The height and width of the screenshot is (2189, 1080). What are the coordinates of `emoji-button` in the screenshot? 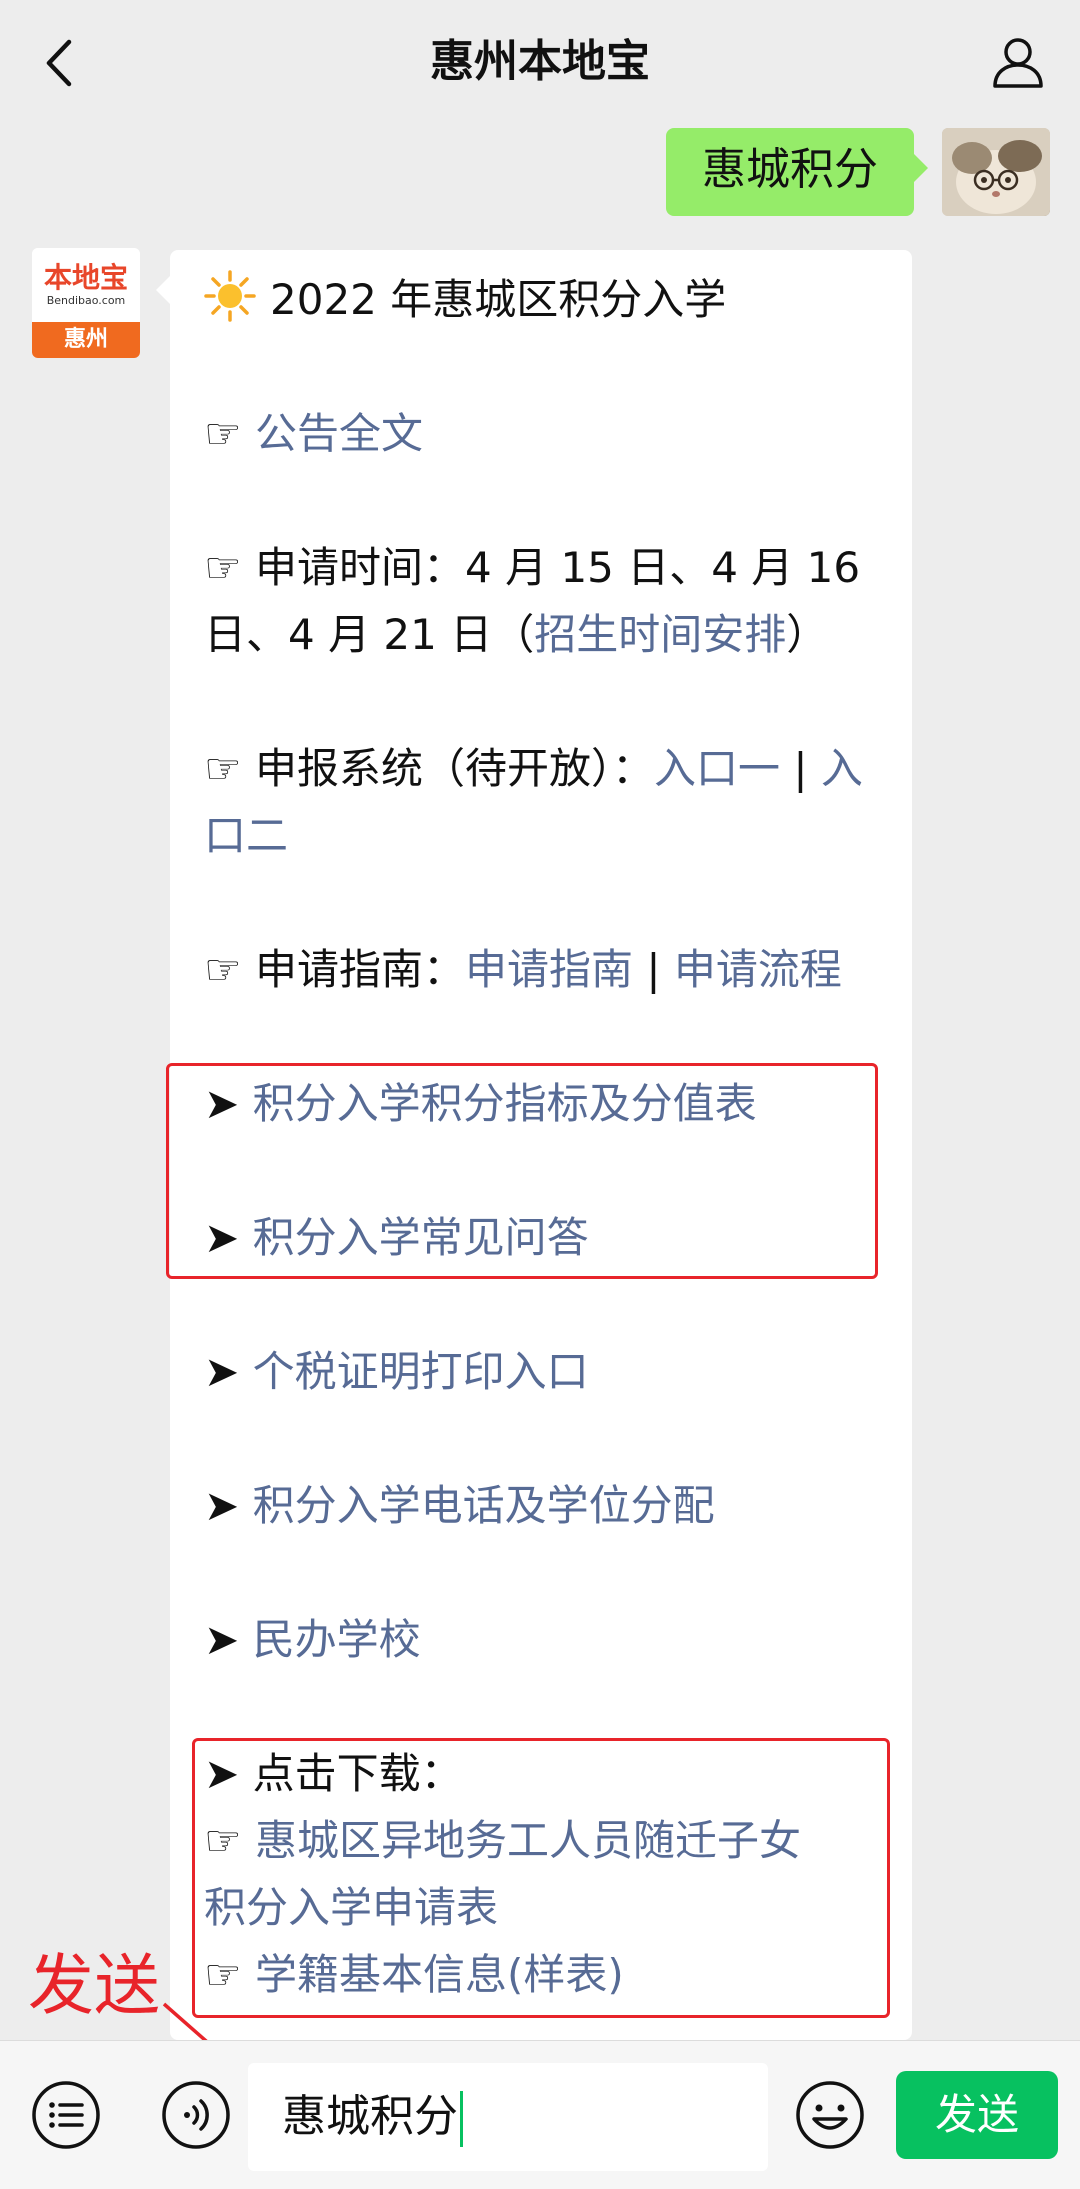 It's located at (830, 2115).